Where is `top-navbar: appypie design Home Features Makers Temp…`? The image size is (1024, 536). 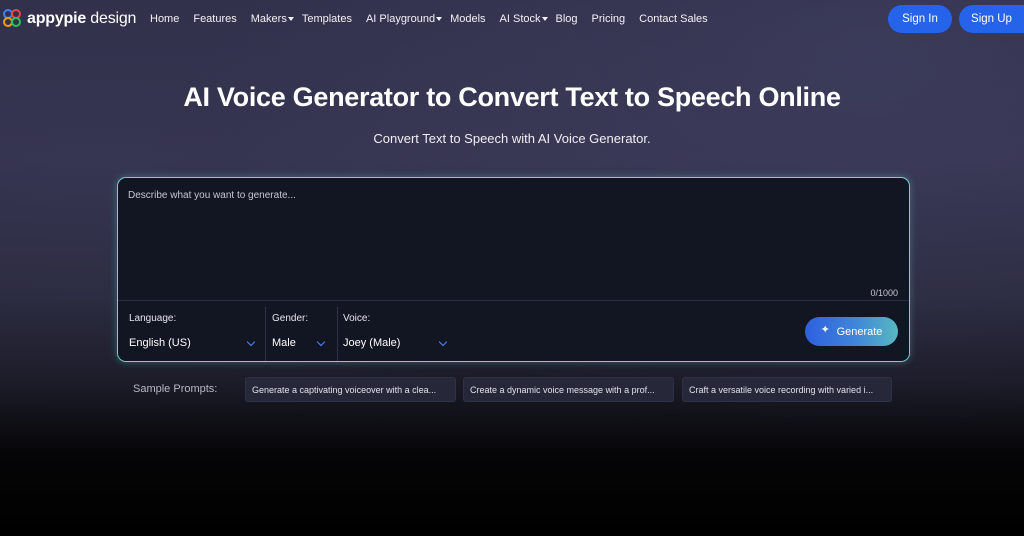 top-navbar: appypie design Home Features Makers Temp… is located at coordinates (512, 19).